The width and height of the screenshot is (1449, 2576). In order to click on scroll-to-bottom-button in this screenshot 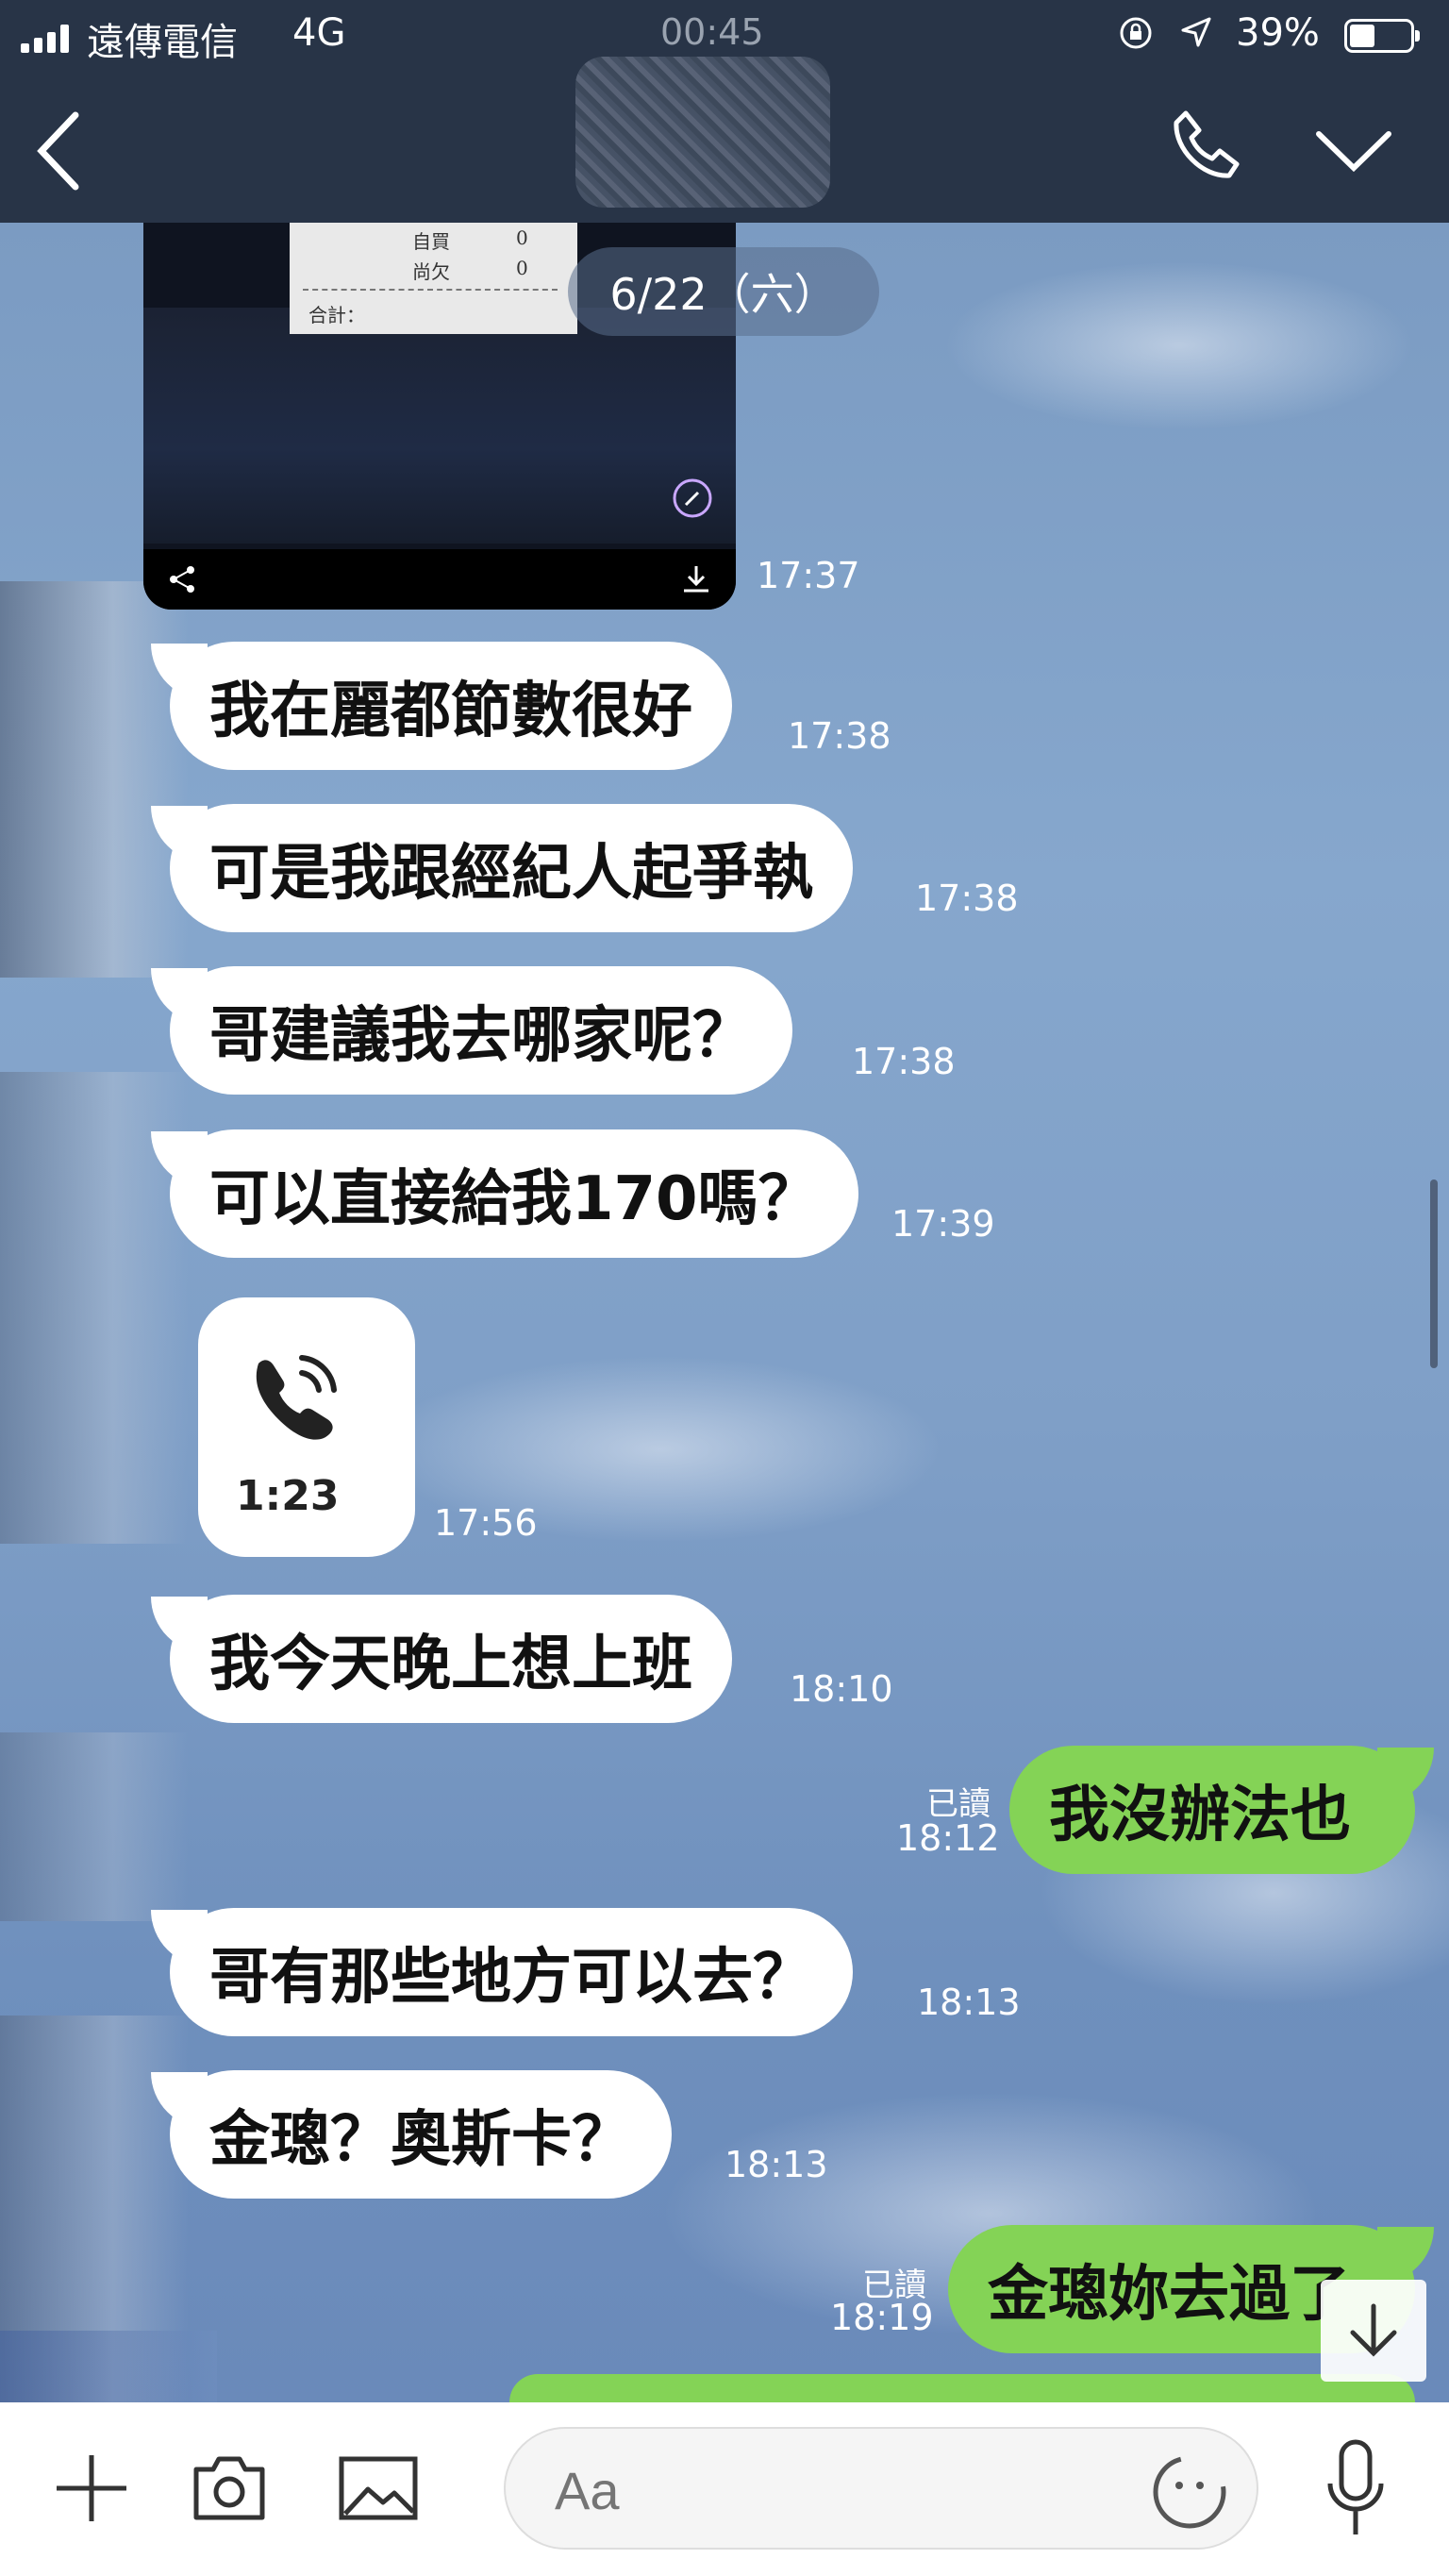, I will do `click(1373, 2331)`.